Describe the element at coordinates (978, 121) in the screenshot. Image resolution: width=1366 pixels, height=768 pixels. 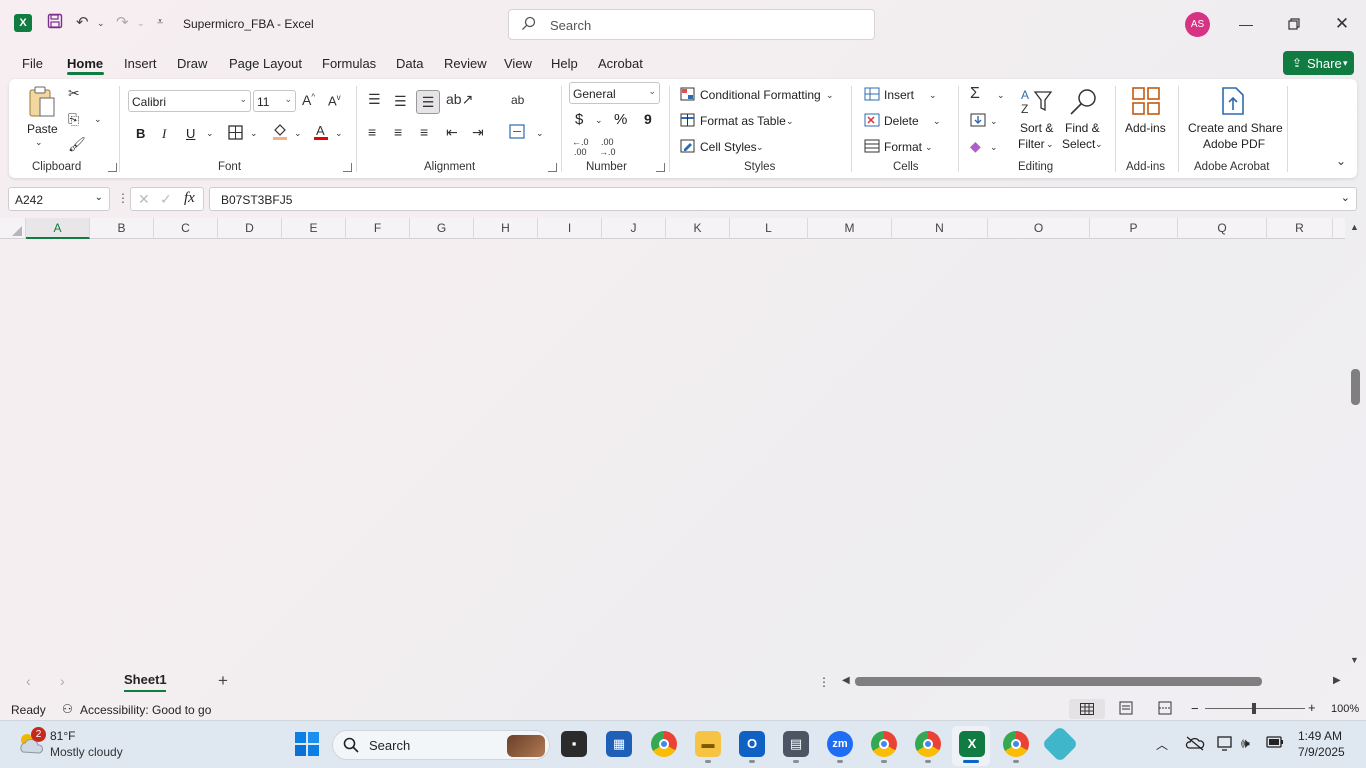
I see `fill-icon` at that location.